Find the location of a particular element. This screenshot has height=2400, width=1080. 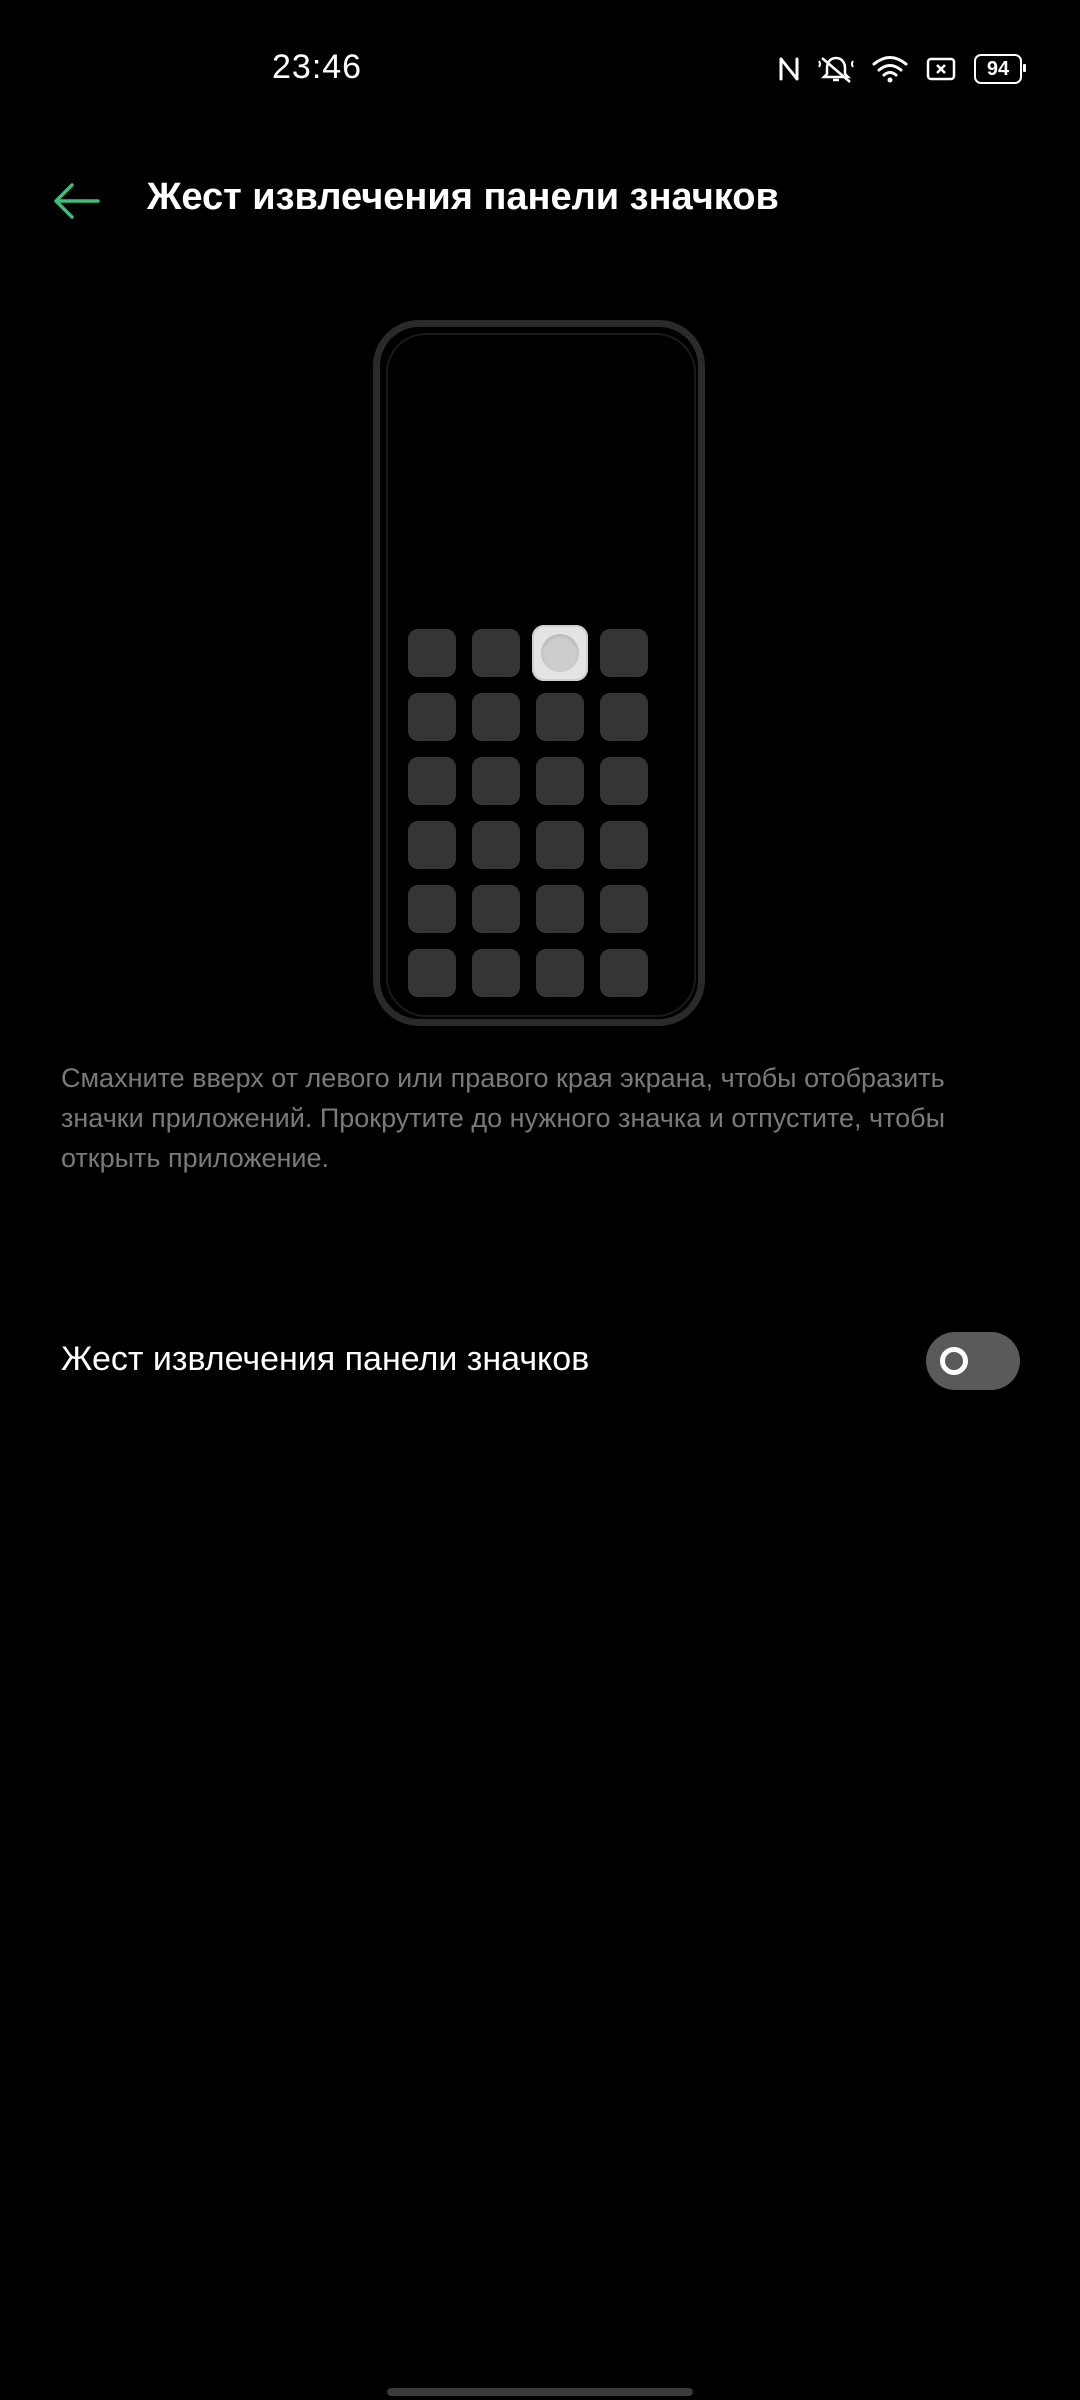

status-icons: 94 is located at coordinates (902, 69).